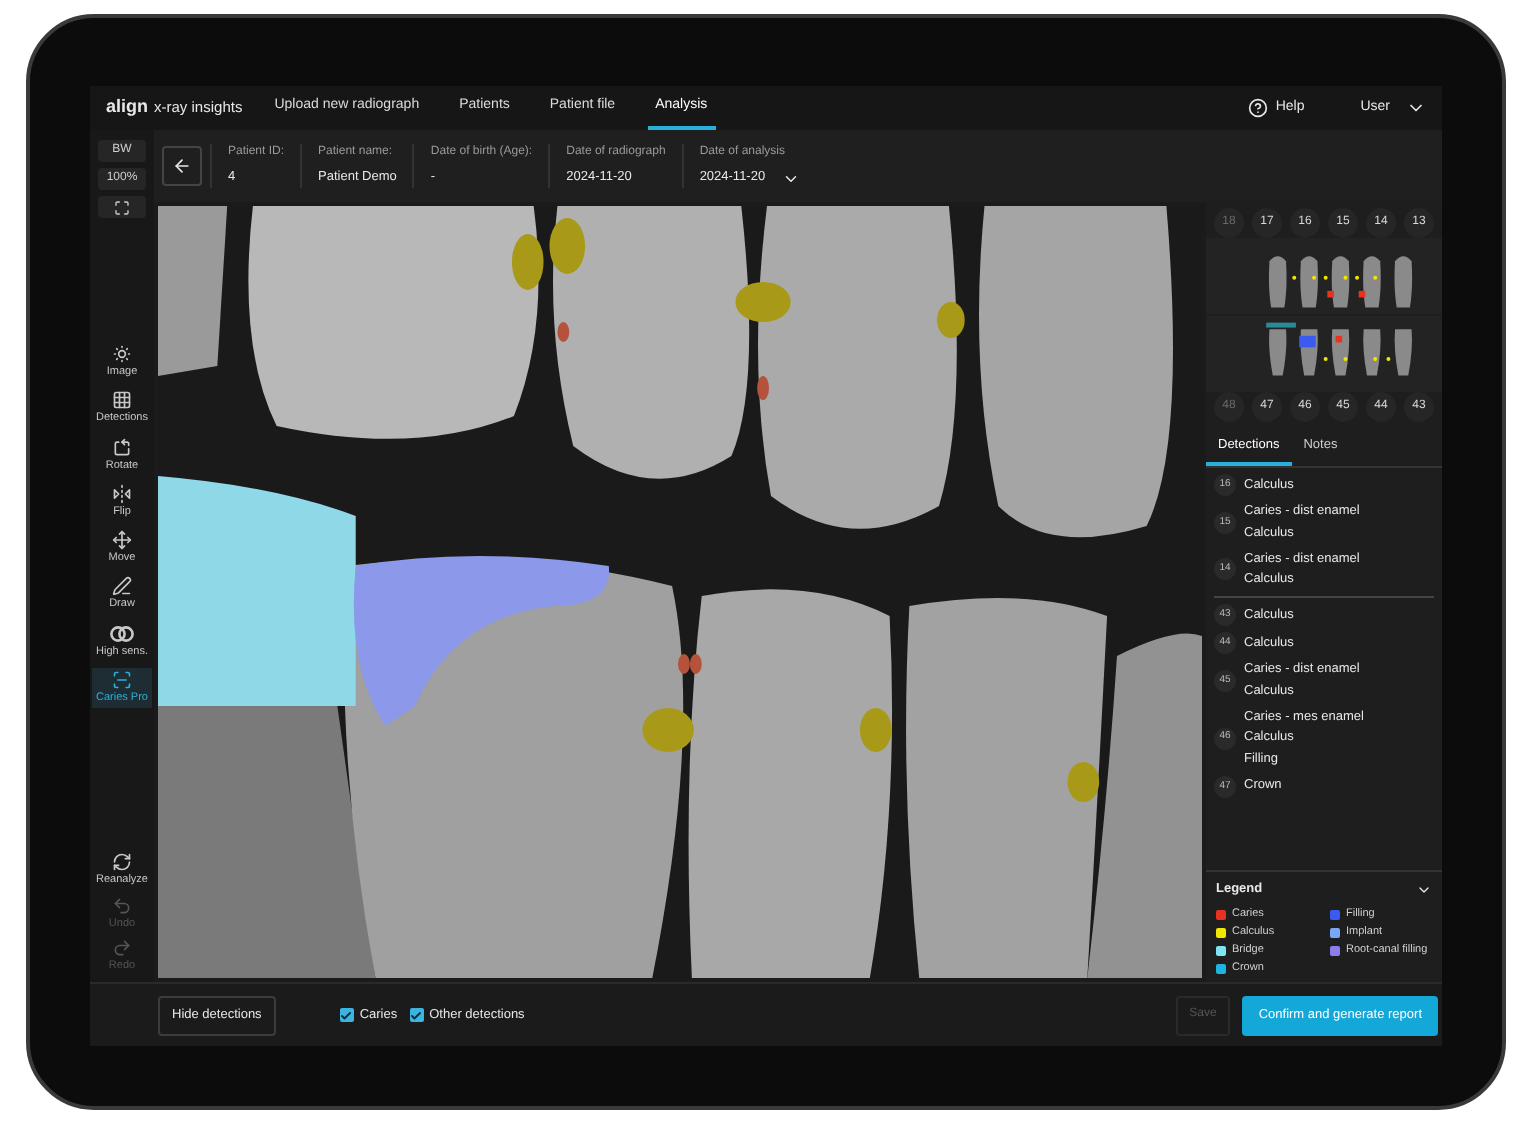  What do you see at coordinates (127, 107) in the screenshot?
I see `brand-logo: align` at bounding box center [127, 107].